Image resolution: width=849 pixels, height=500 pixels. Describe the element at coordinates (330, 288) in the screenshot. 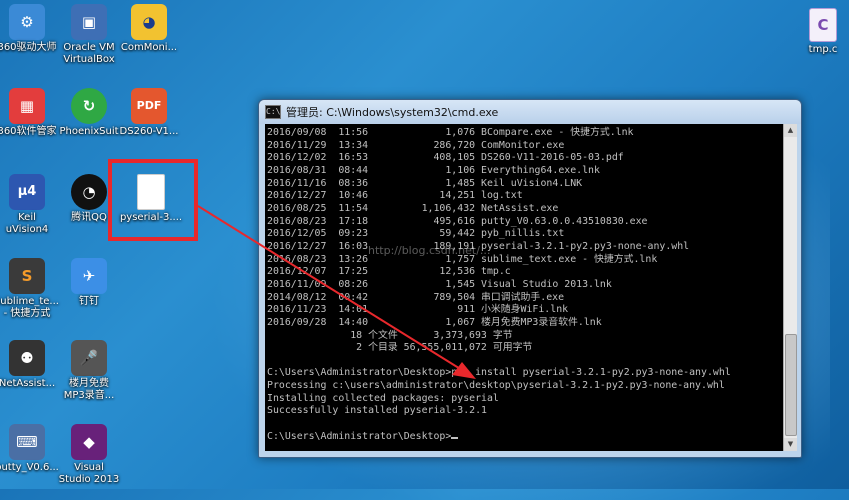

I see `arrow-line` at that location.